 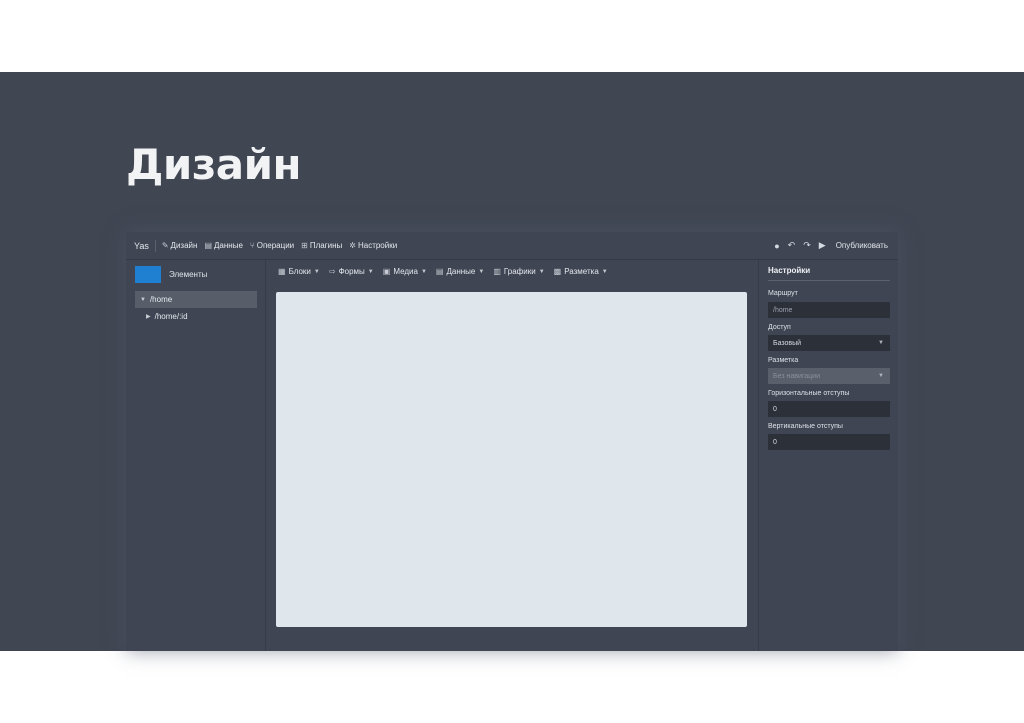 What do you see at coordinates (252, 245) in the screenshot?
I see `branch-icon: ⑂` at bounding box center [252, 245].